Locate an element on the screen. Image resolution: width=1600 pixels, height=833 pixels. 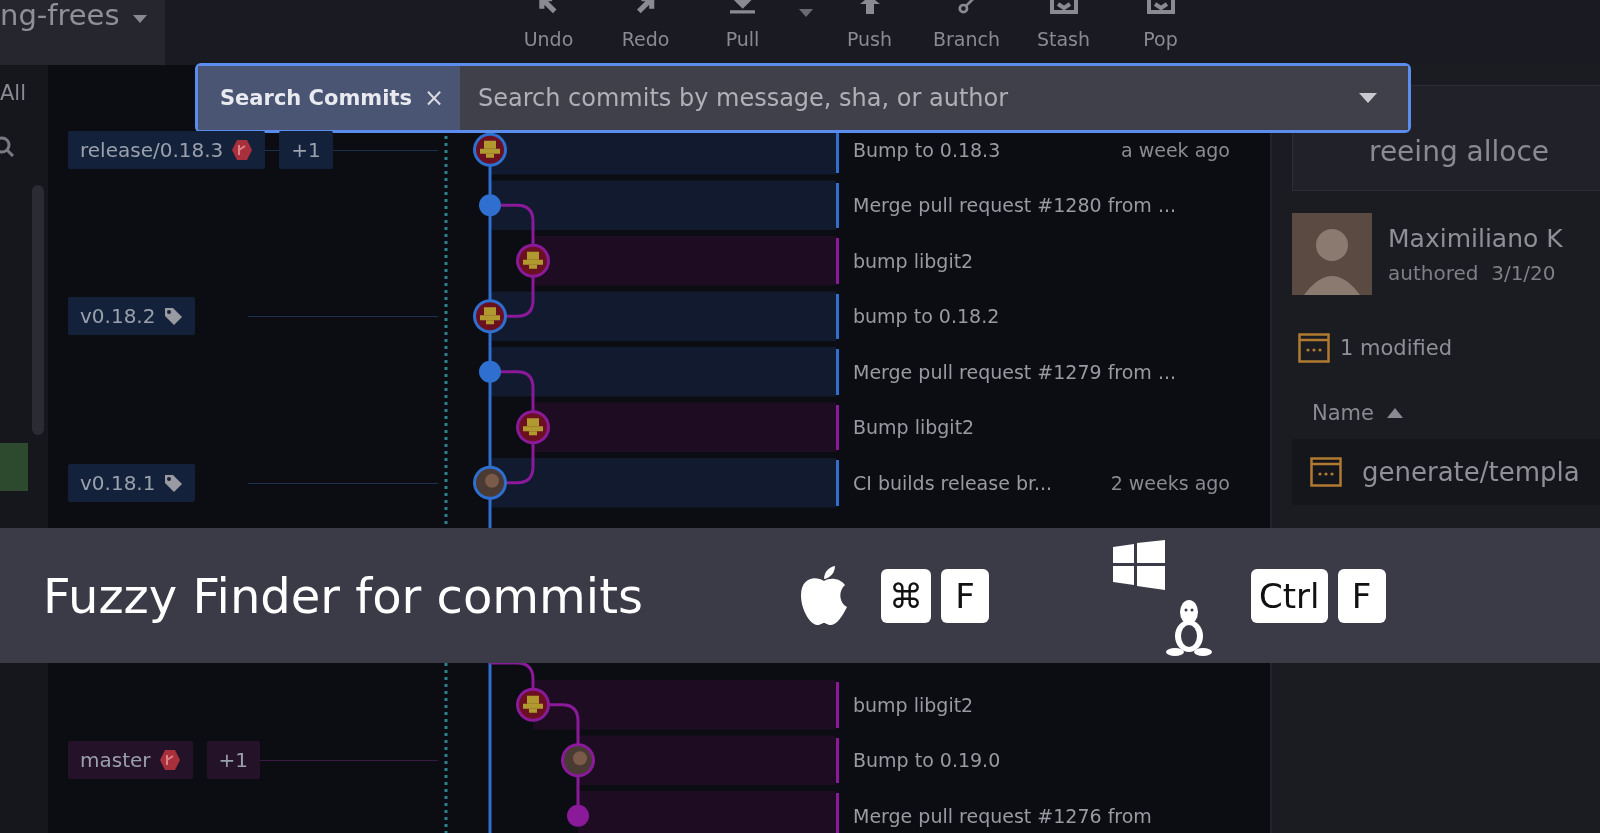
undo-icon is located at coordinates (548, 7).